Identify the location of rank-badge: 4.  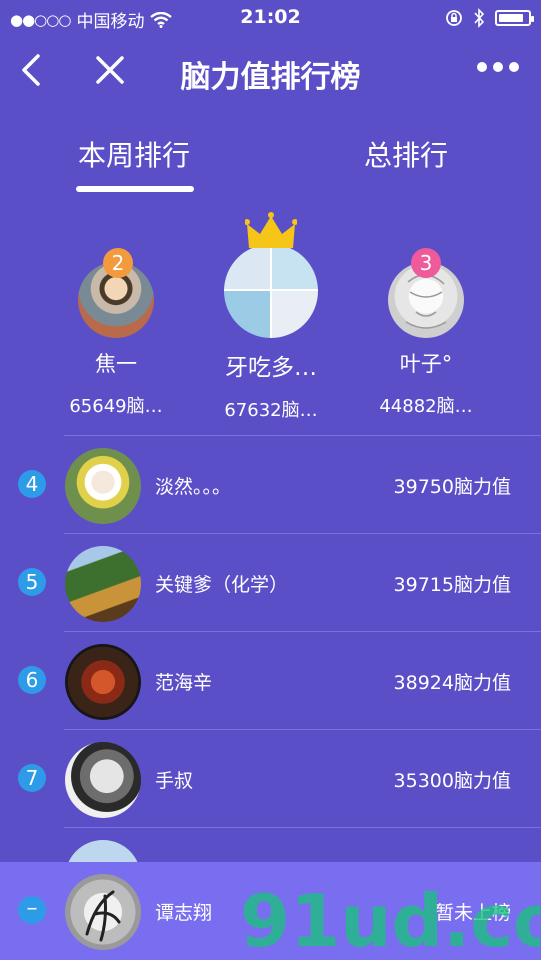
(32, 484).